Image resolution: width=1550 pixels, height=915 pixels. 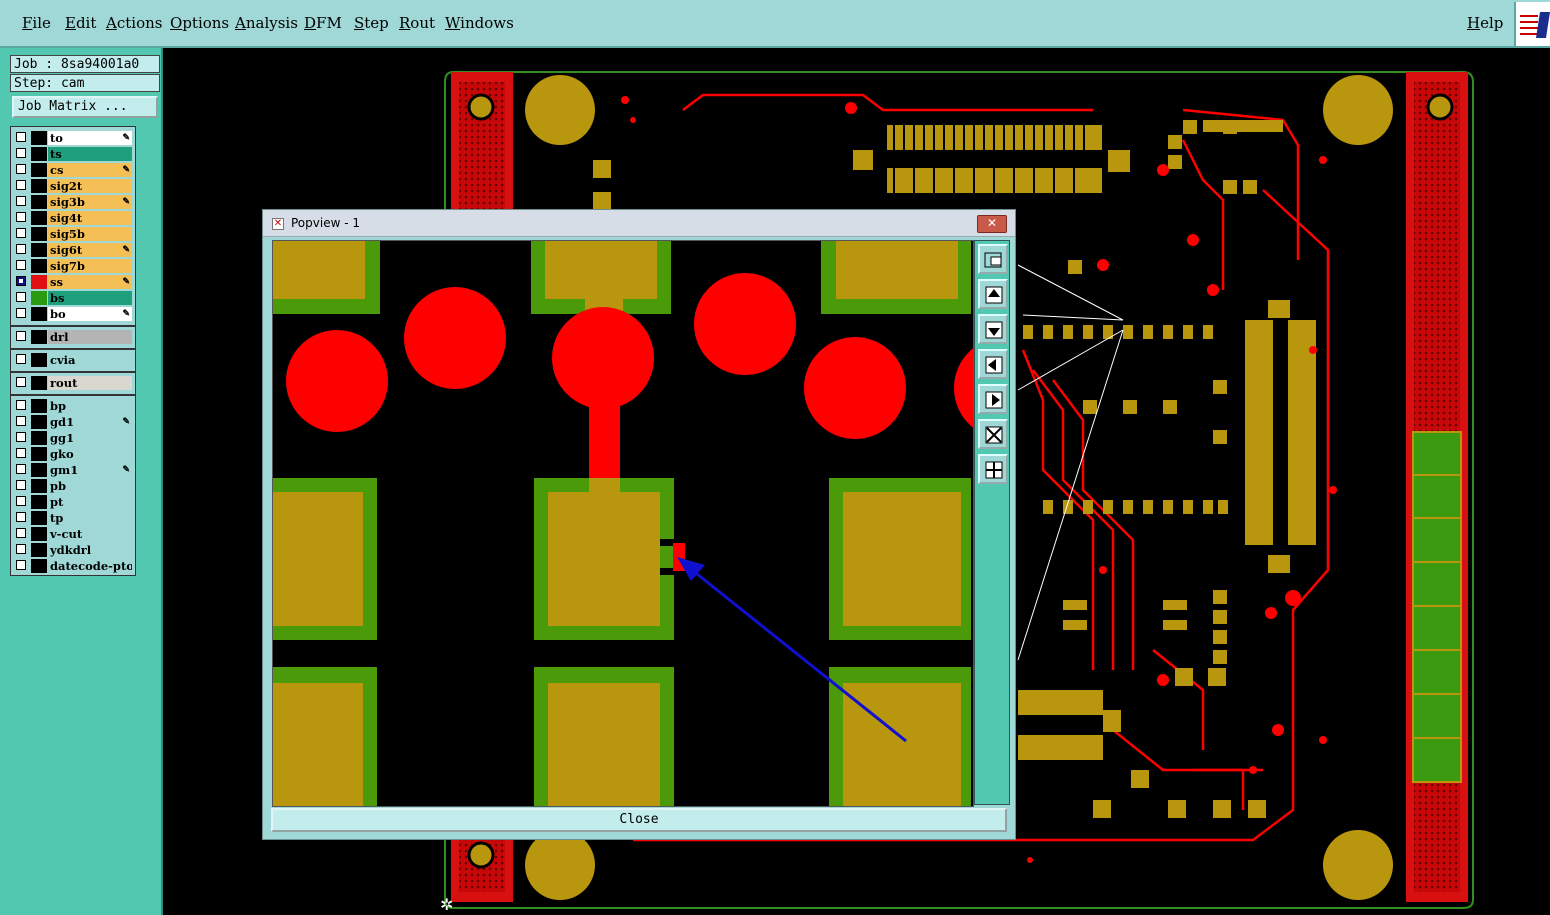 What do you see at coordinates (371, 23) in the screenshot?
I see `menu-step: Step` at bounding box center [371, 23].